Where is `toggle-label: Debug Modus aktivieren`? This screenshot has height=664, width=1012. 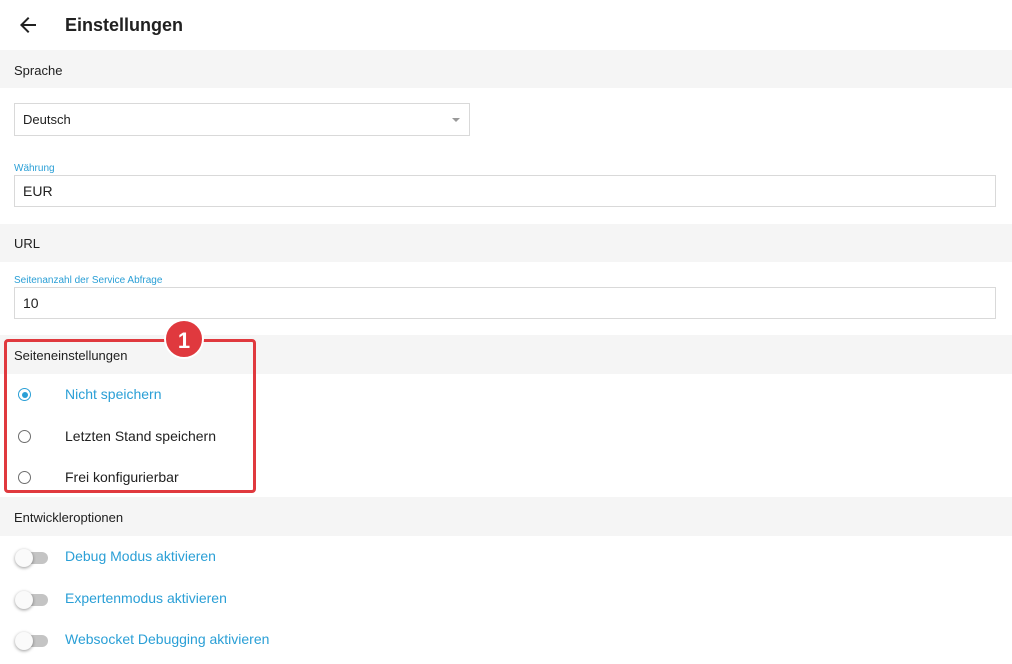 toggle-label: Debug Modus aktivieren is located at coordinates (140, 556).